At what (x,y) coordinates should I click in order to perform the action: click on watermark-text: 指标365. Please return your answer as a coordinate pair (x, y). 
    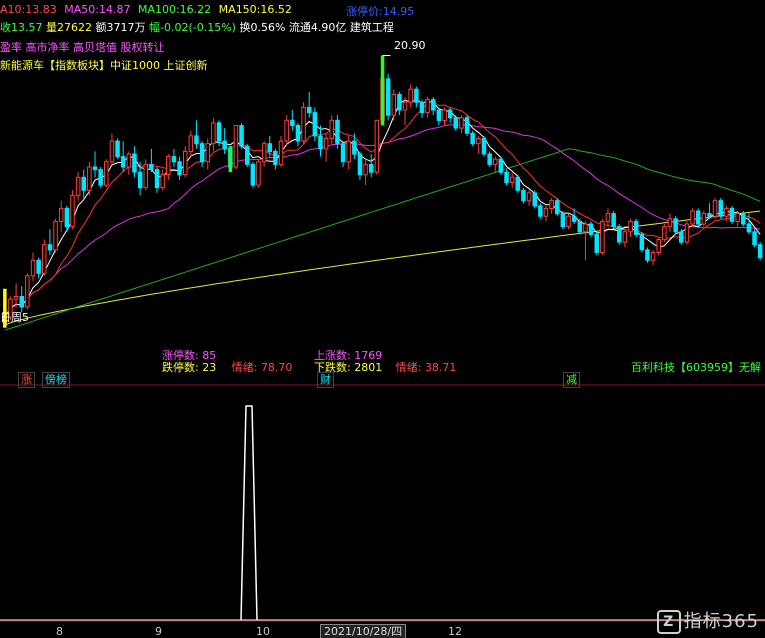
    Looking at the image, I should click on (721, 621).